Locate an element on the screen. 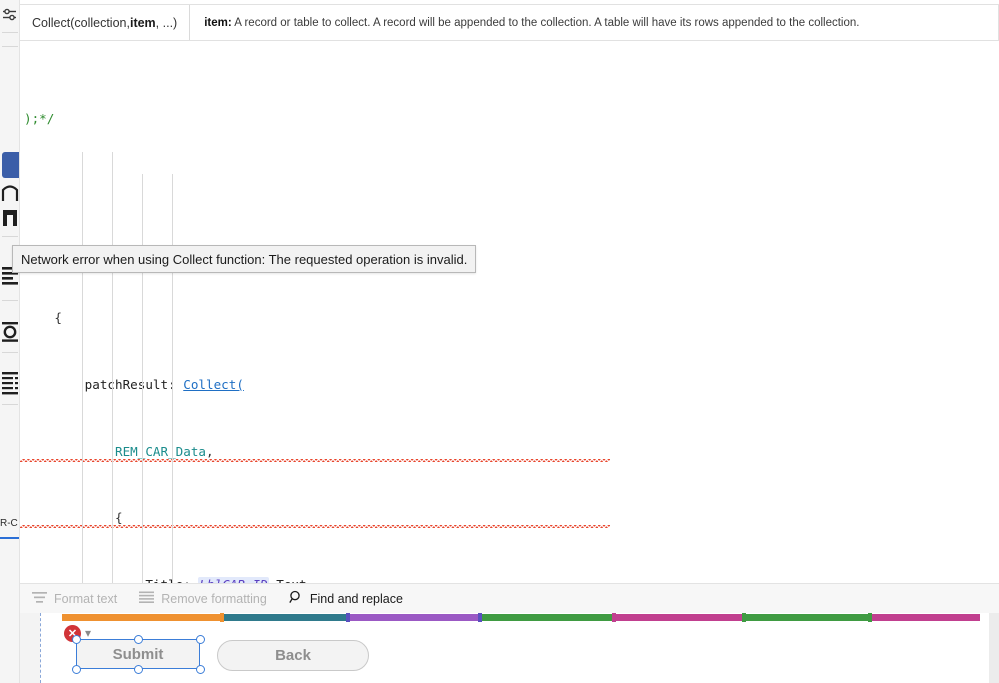 This screenshot has width=999, height=683. sliders-icon is located at coordinates (9, 15).